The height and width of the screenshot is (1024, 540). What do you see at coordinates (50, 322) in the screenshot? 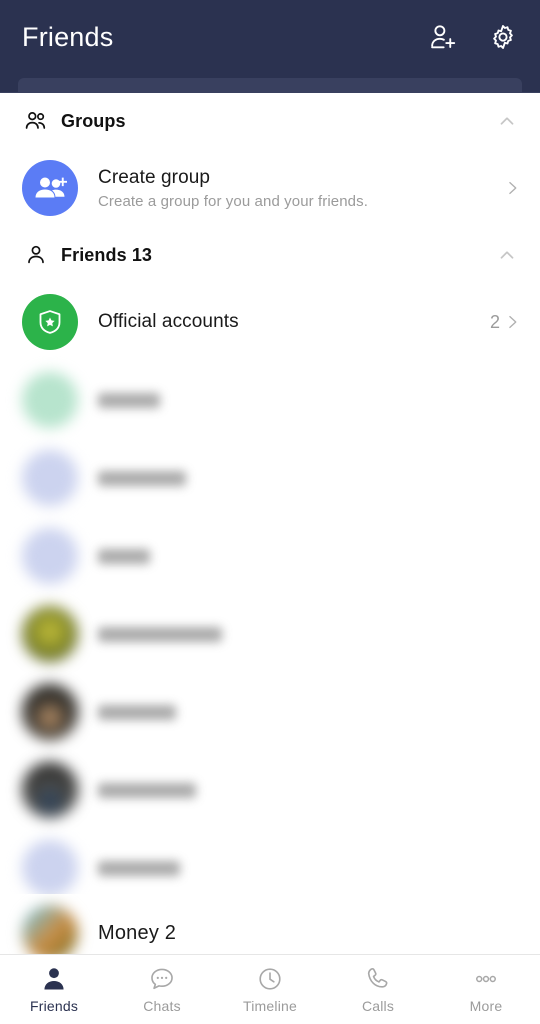
I see `shield-star-icon` at bounding box center [50, 322].